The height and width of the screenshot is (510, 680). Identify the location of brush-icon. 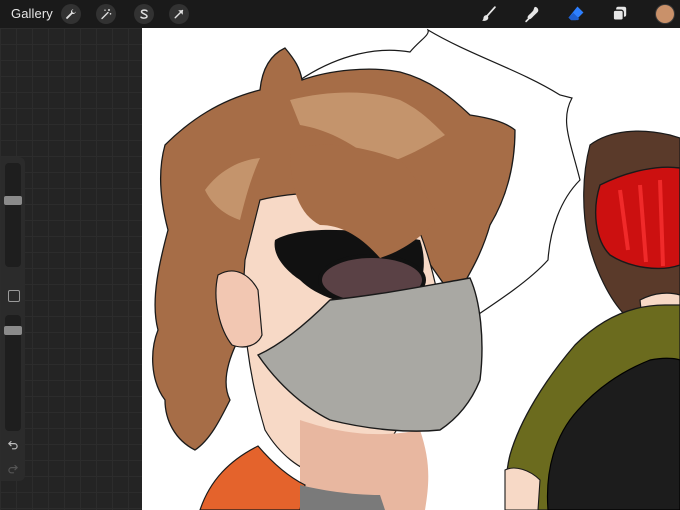
(489, 13).